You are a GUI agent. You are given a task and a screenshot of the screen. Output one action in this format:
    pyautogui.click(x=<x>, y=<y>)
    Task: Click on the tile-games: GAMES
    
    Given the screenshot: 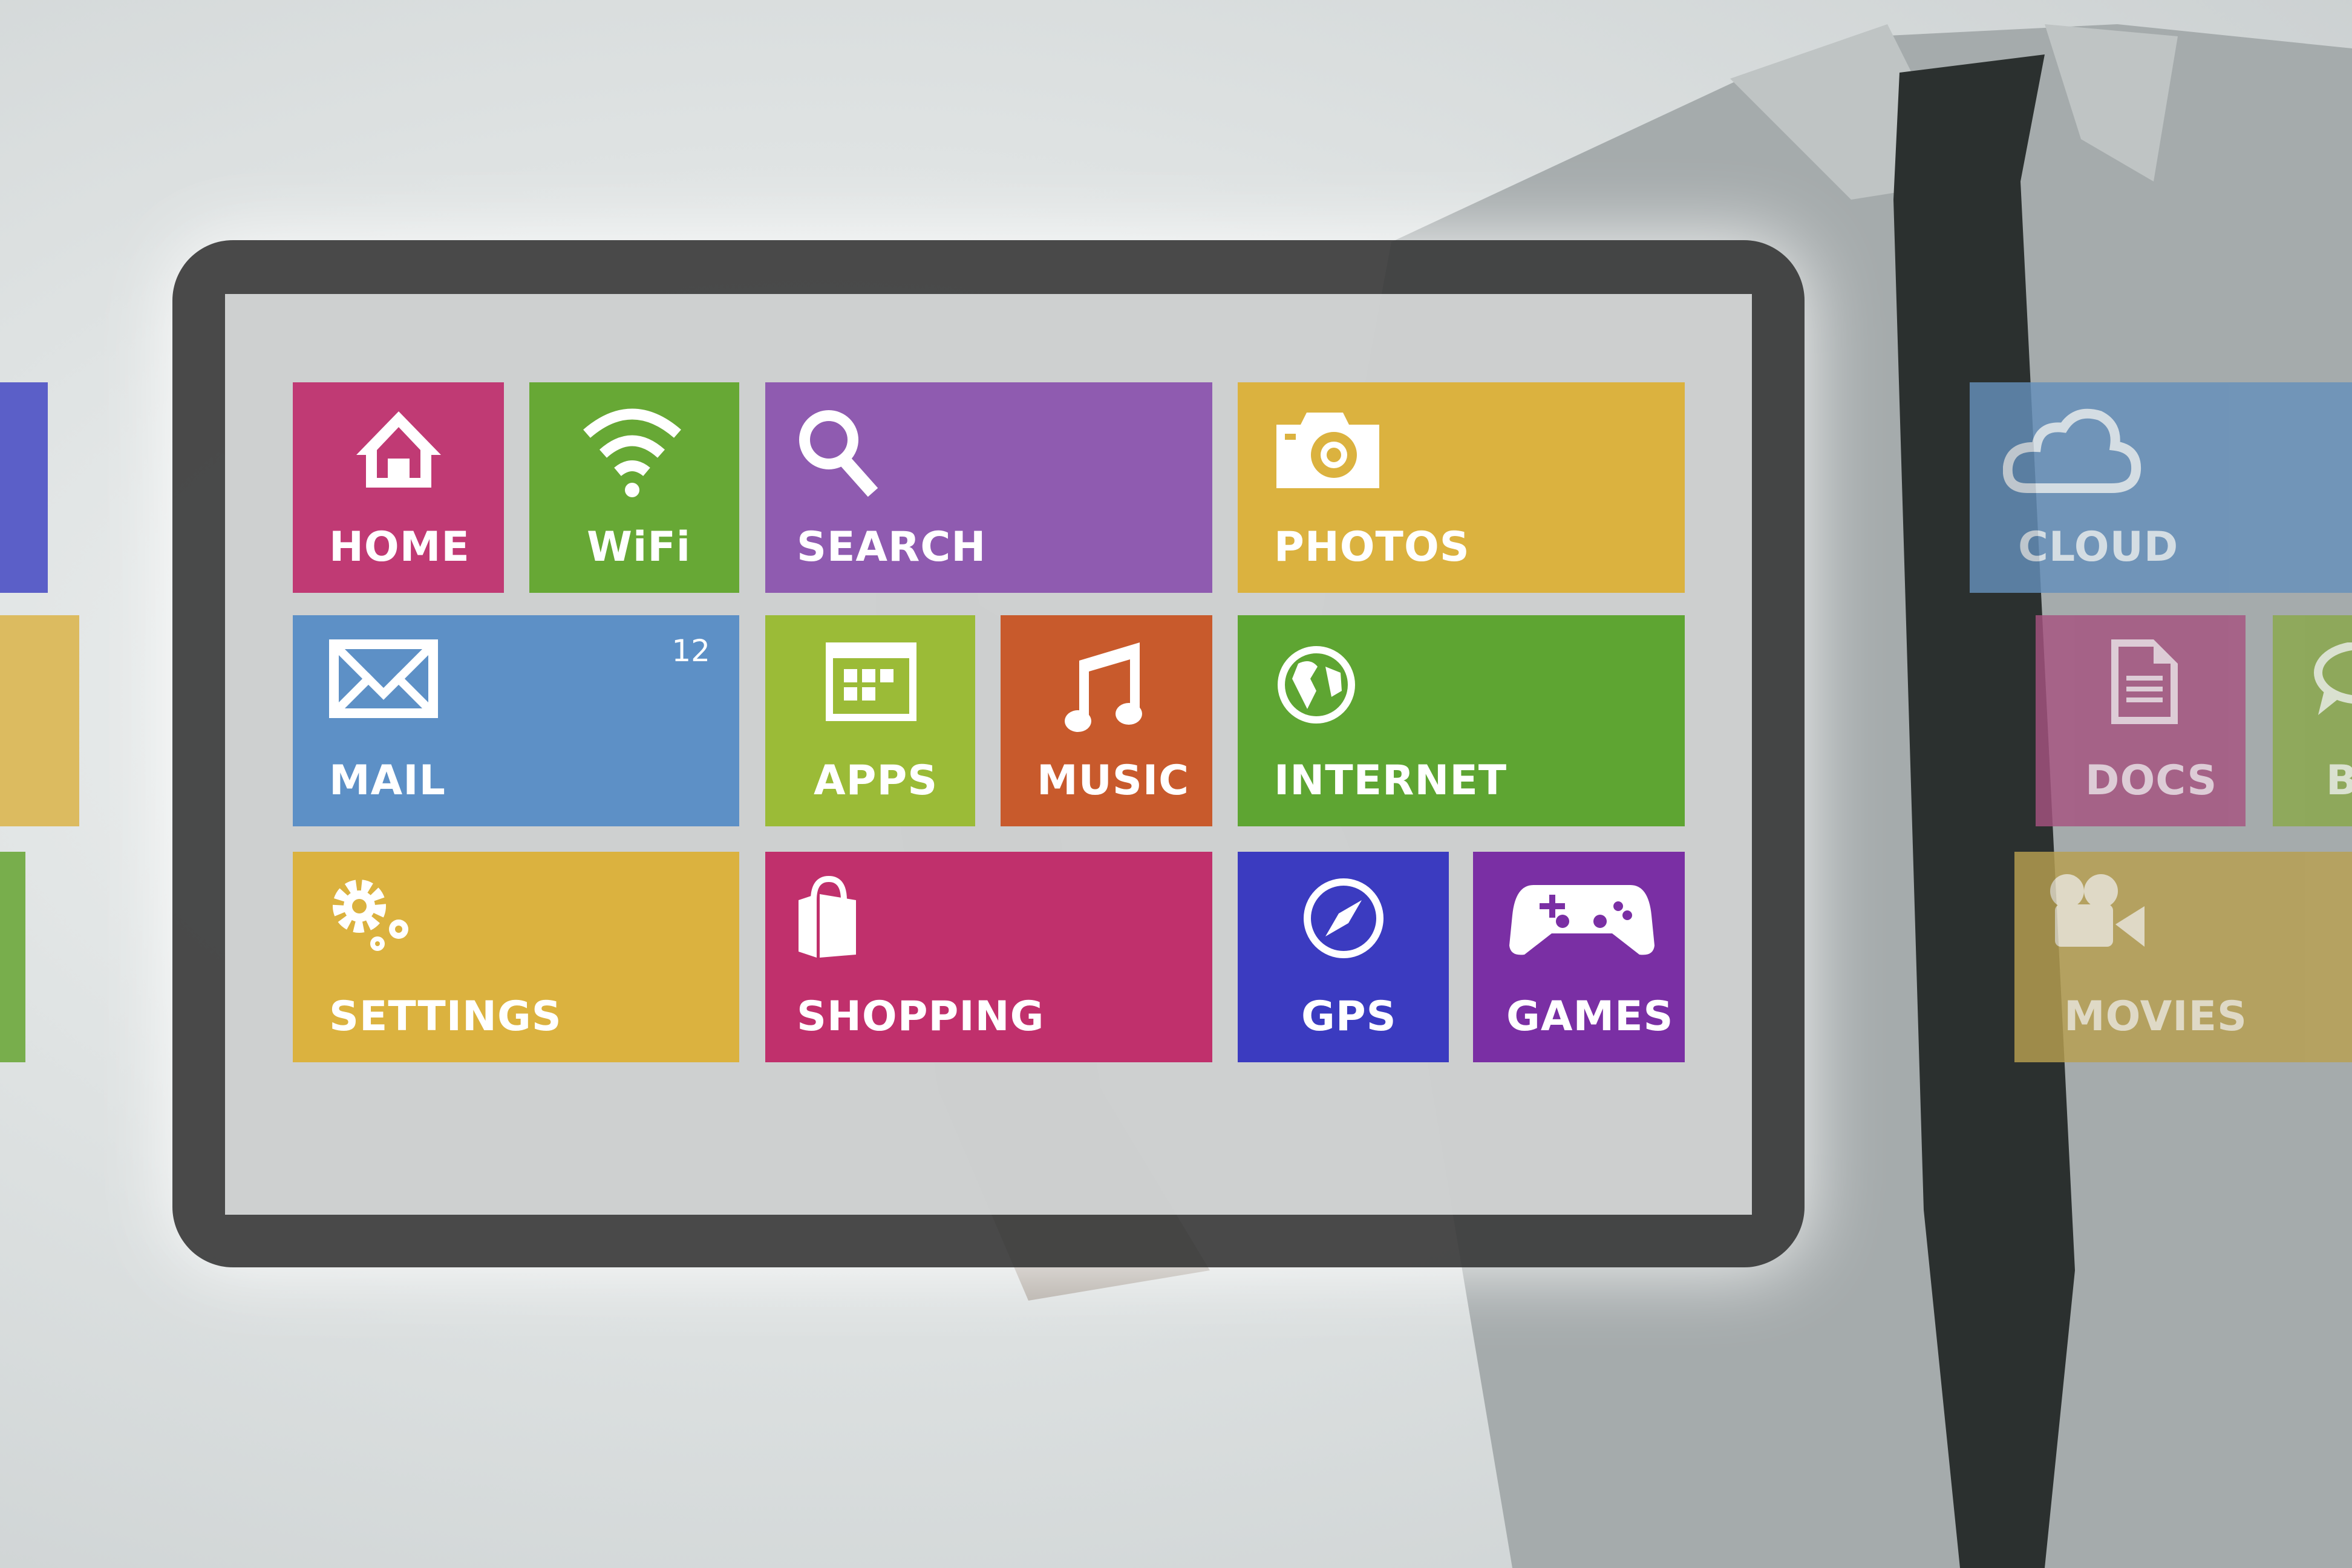 What is the action you would take?
    pyautogui.click(x=1579, y=957)
    